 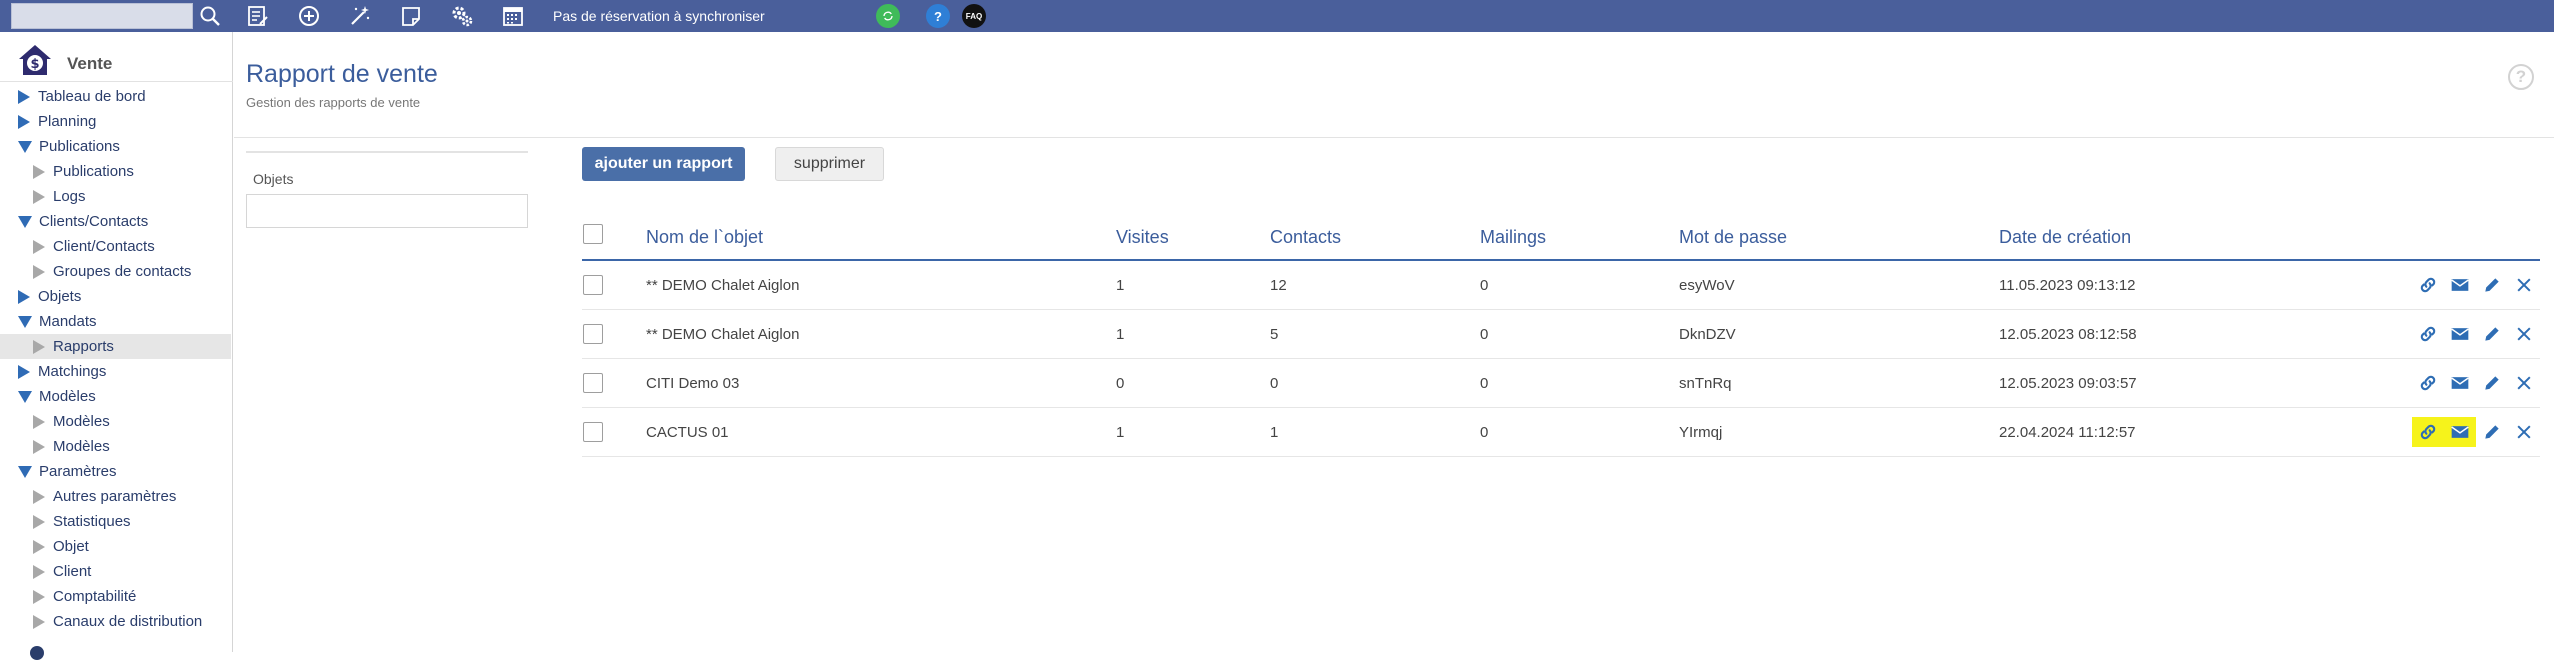 What do you see at coordinates (888, 16) in the screenshot?
I see `green-sync-icon` at bounding box center [888, 16].